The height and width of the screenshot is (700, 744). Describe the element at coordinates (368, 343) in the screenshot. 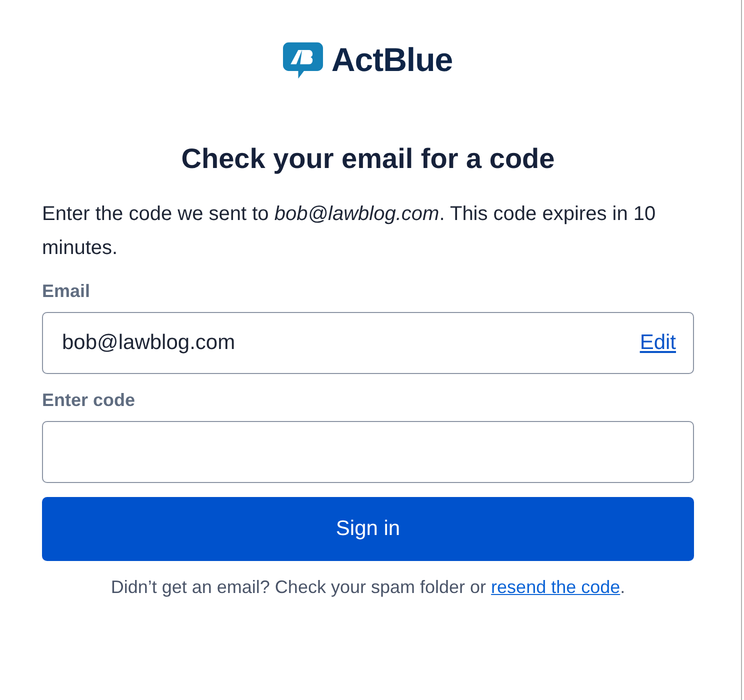

I see `input-field: bob@lawblog.com Edit` at that location.